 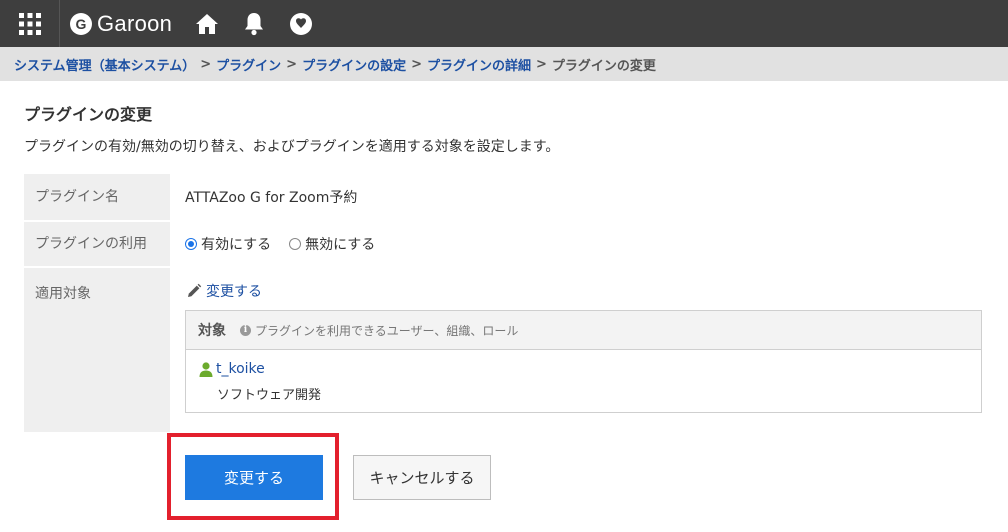 I want to click on submit-change-button: 変更する, so click(x=254, y=477).